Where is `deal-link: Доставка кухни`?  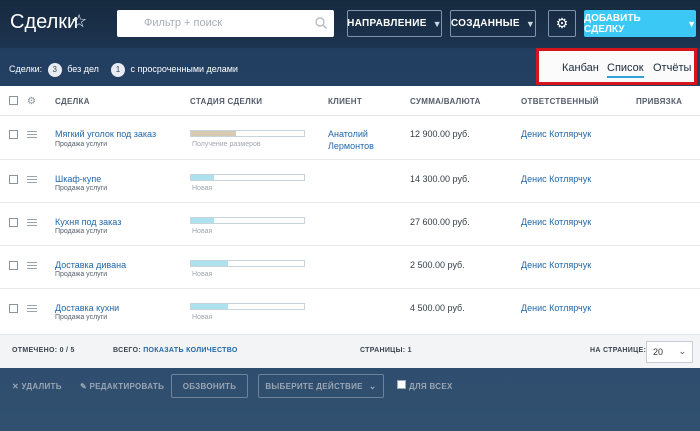
deal-link: Доставка кухни is located at coordinates (87, 308).